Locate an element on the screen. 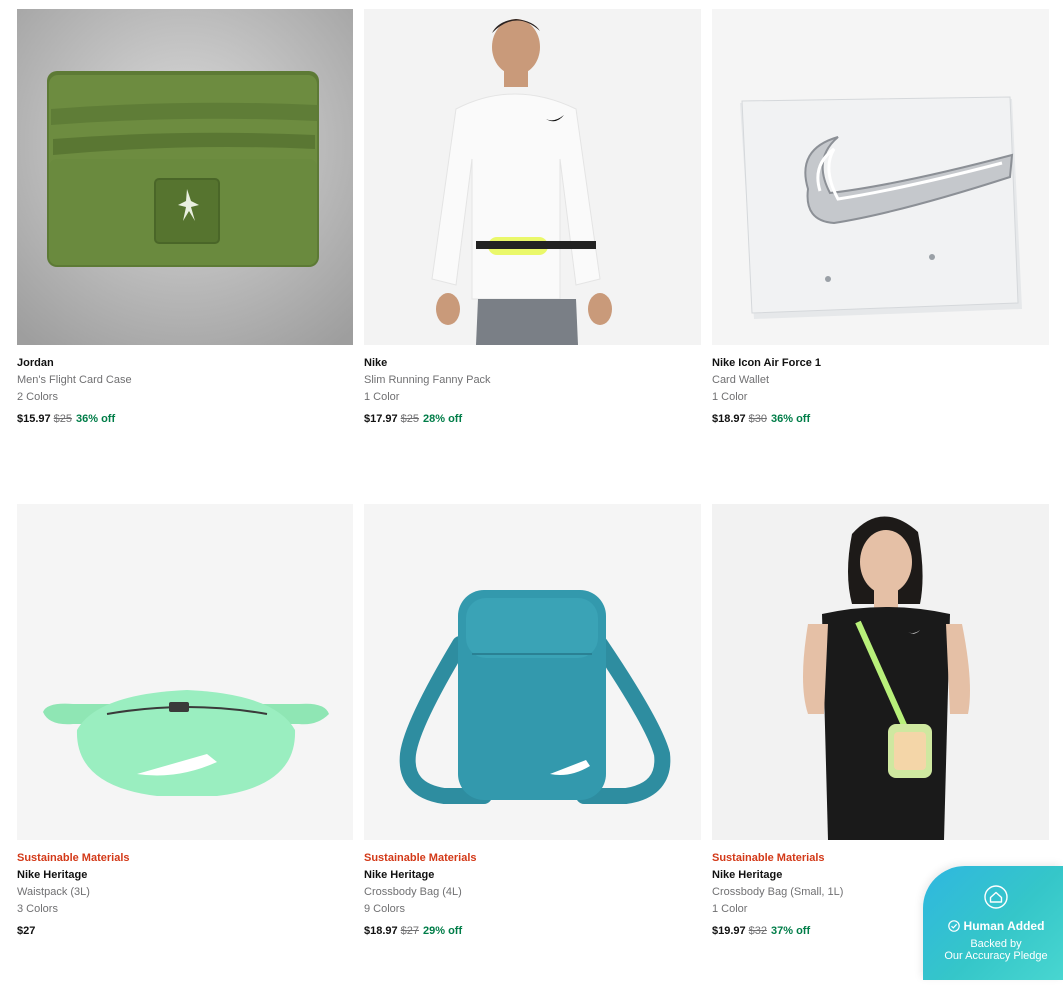 This screenshot has height=999, width=1063. color-count: 9 Colors is located at coordinates (384, 909).